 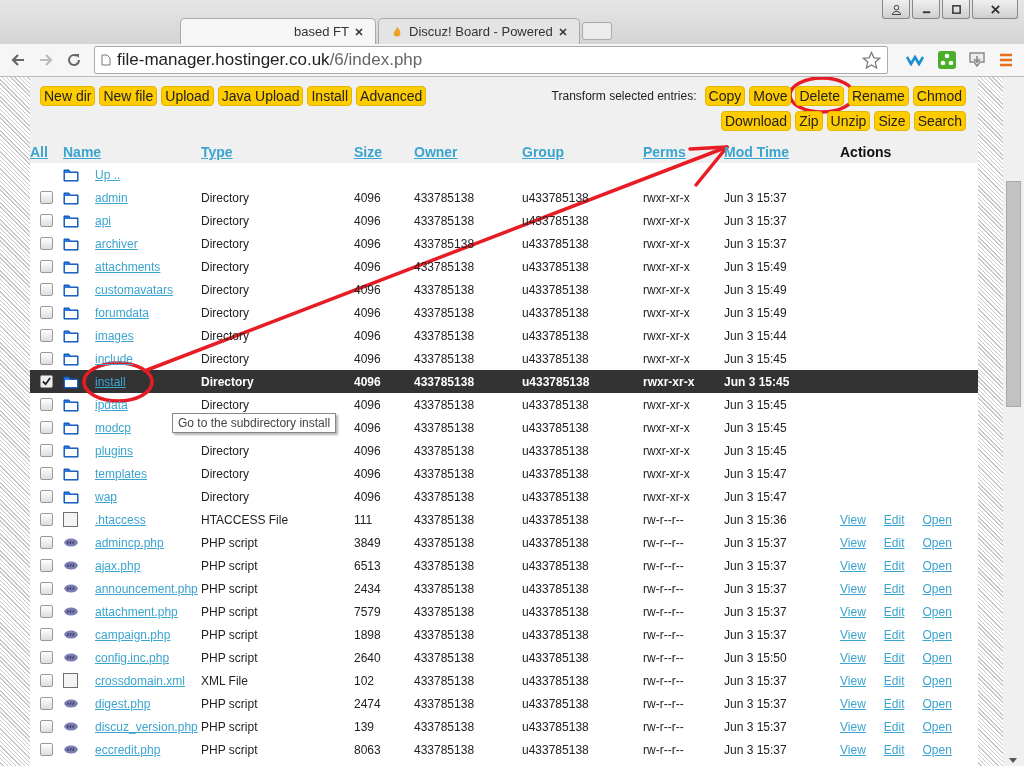 I want to click on transform-button: Rename, so click(x=878, y=96).